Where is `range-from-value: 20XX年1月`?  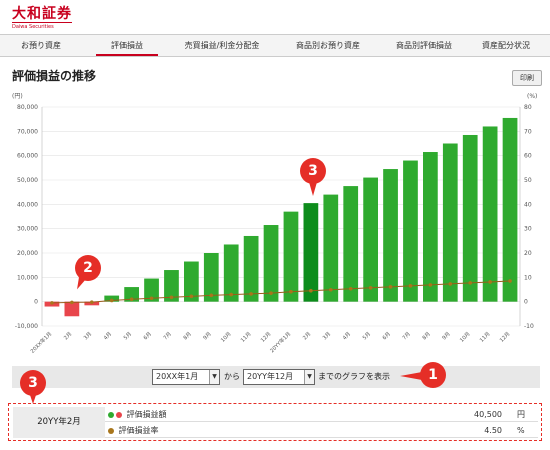
range-from-value: 20XX年1月 is located at coordinates (177, 376).